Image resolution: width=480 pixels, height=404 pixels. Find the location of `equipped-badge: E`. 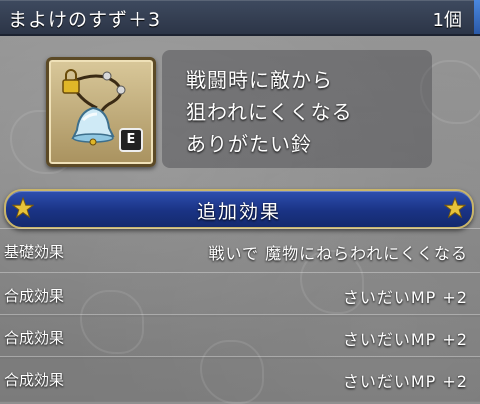

equipped-badge: E is located at coordinates (131, 140).